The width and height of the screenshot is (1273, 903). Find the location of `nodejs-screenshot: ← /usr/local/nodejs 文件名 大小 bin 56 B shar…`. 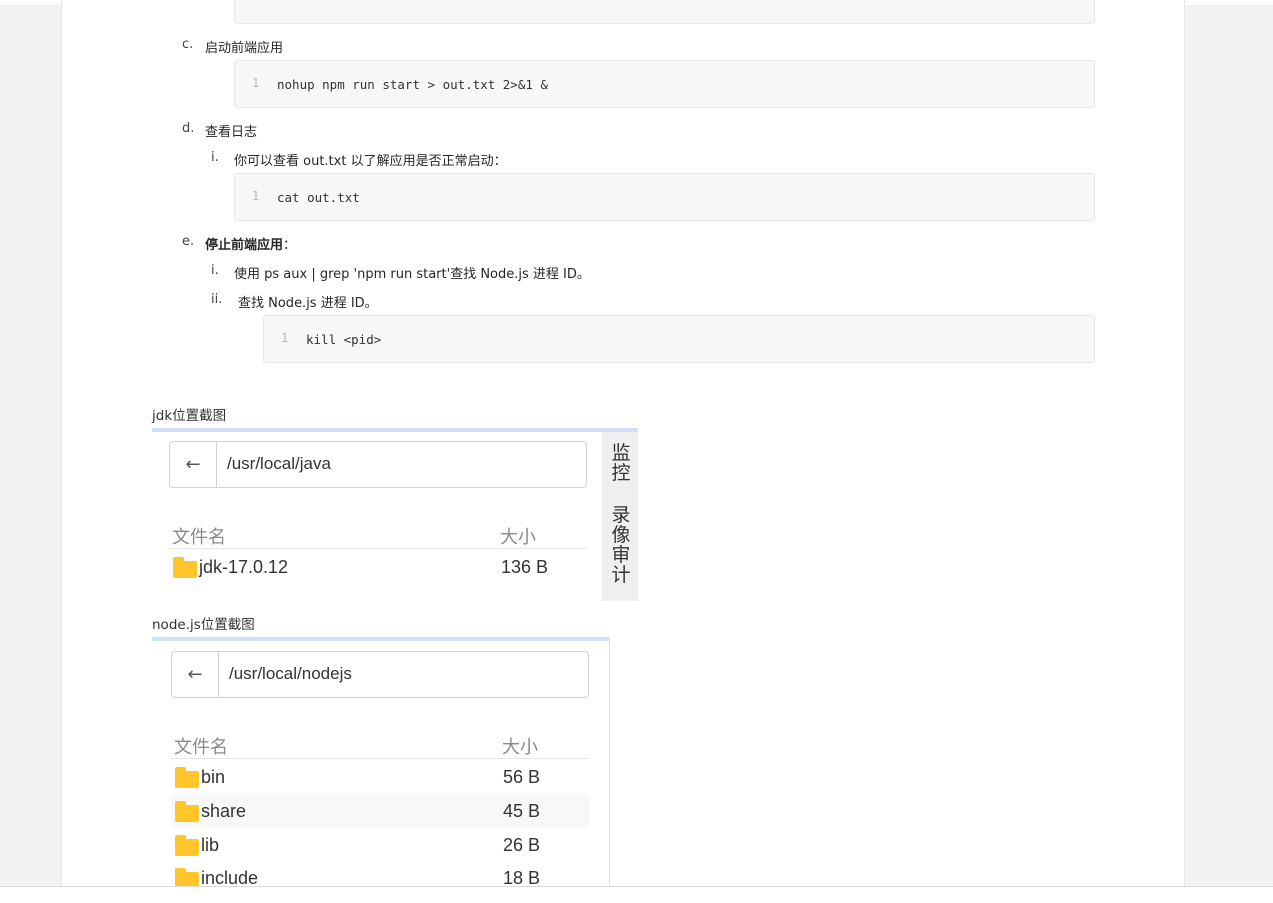

nodejs-screenshot: ← /usr/local/nodejs 文件名 大小 bin 56 B shar… is located at coordinates (381, 761).